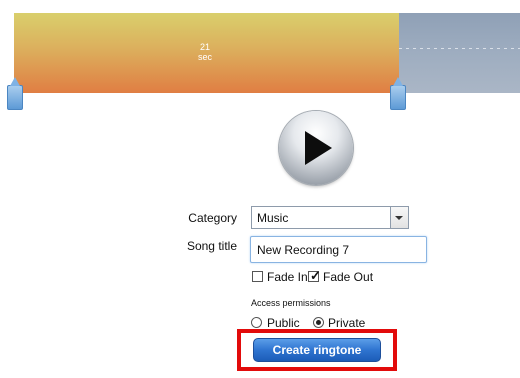 This screenshot has width=520, height=378. Describe the element at coordinates (204, 47) in the screenshot. I see `duration-value: 21` at that location.